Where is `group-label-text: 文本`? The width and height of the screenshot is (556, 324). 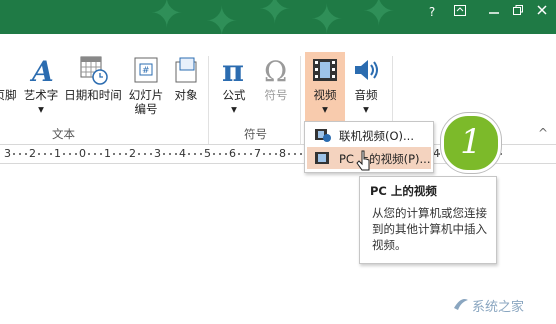 group-label-text: 文本 is located at coordinates (63, 134).